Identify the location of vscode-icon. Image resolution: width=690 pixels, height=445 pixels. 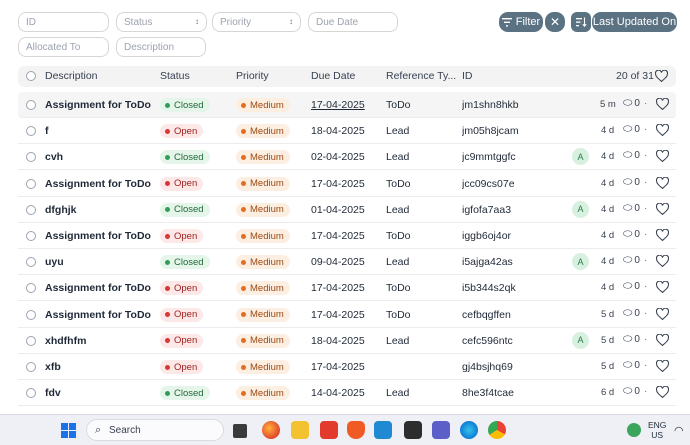
(383, 430).